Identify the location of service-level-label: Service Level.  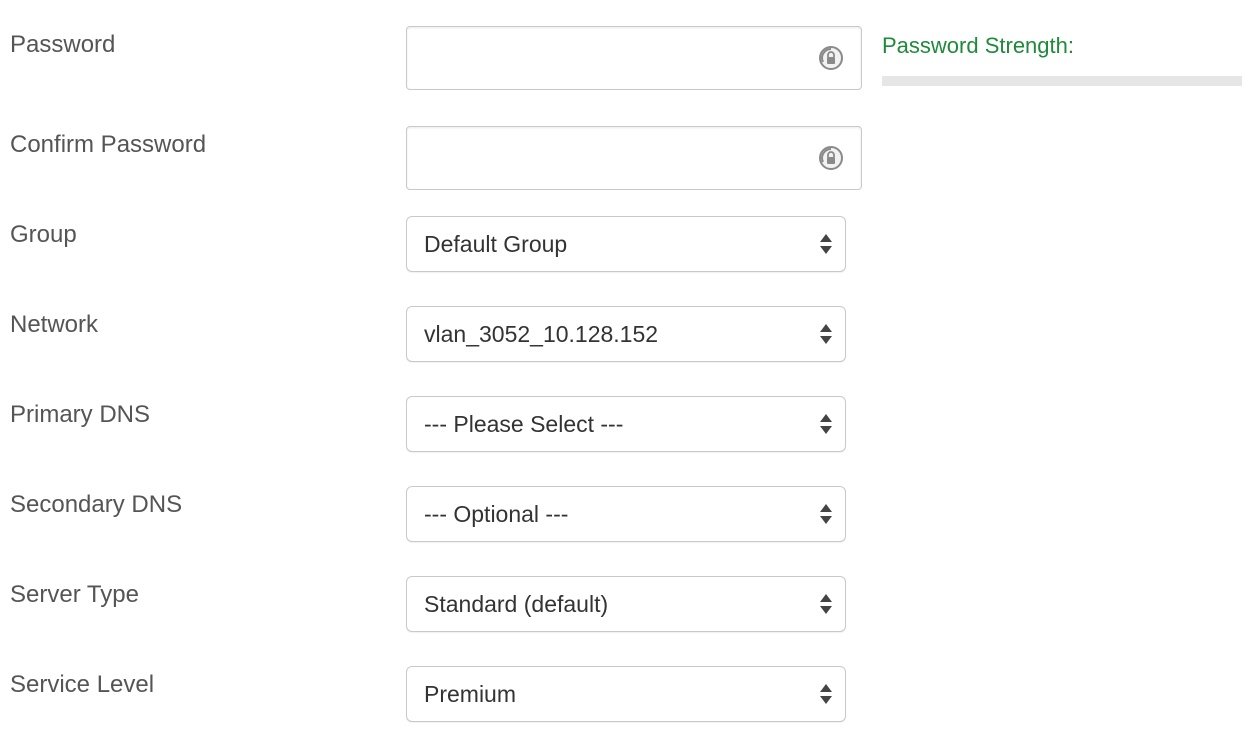
(82, 684).